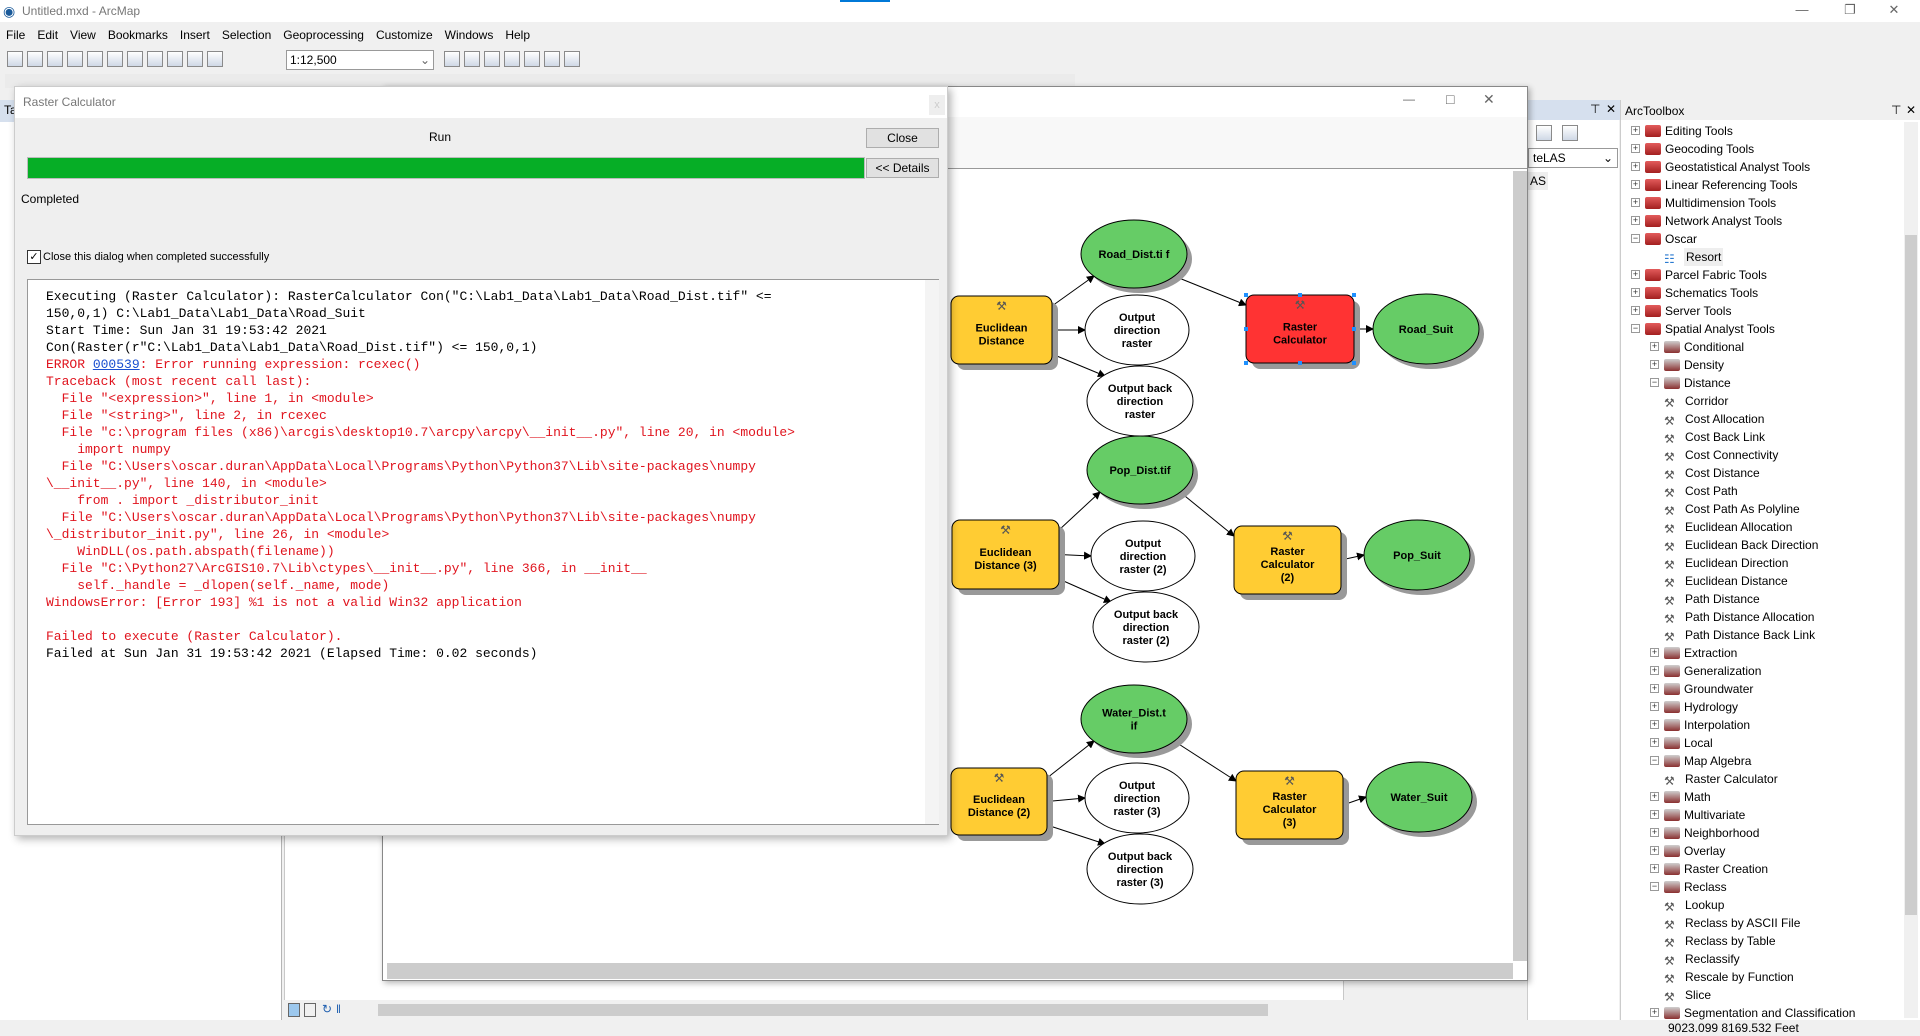 This screenshot has width=1920, height=1036. What do you see at coordinates (1763, 581) in the screenshot?
I see `toolbox-item: ⚒ Euclidean Distance` at bounding box center [1763, 581].